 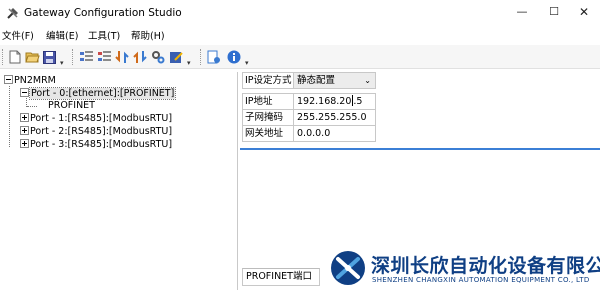 What do you see at coordinates (104, 57) in the screenshot?
I see `remove-config-icon` at bounding box center [104, 57].